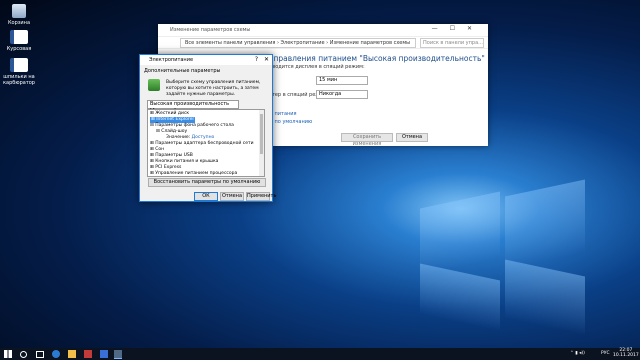  I want to click on task-view-icon, so click(40, 354).